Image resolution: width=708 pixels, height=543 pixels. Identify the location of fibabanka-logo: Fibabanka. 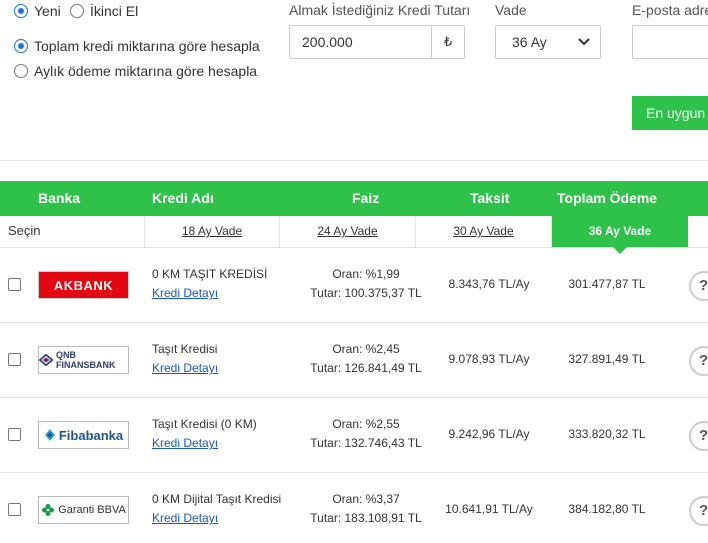
(83, 435).